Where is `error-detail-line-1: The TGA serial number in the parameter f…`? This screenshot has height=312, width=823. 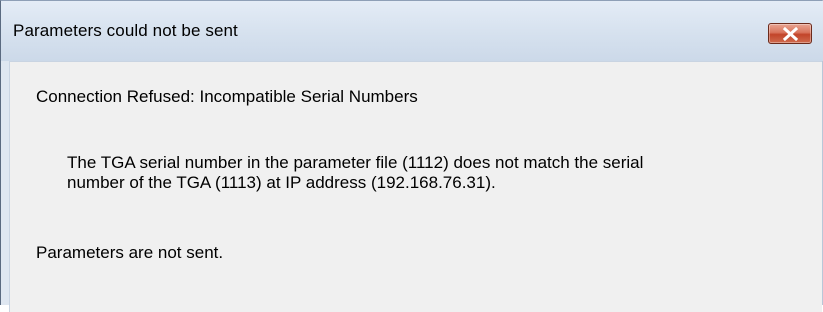 error-detail-line-1: The TGA serial number in the parameter f… is located at coordinates (355, 162).